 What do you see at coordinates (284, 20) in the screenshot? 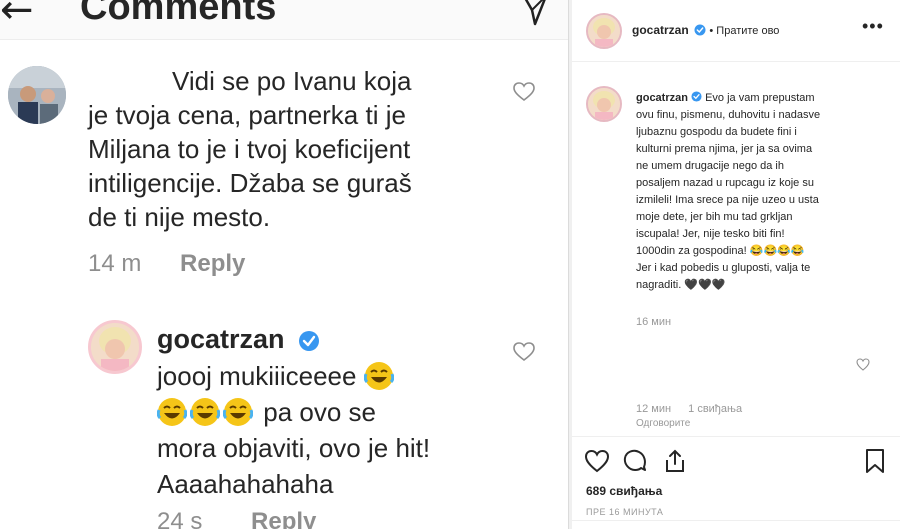
I see `comments-header: ← Comments` at bounding box center [284, 20].